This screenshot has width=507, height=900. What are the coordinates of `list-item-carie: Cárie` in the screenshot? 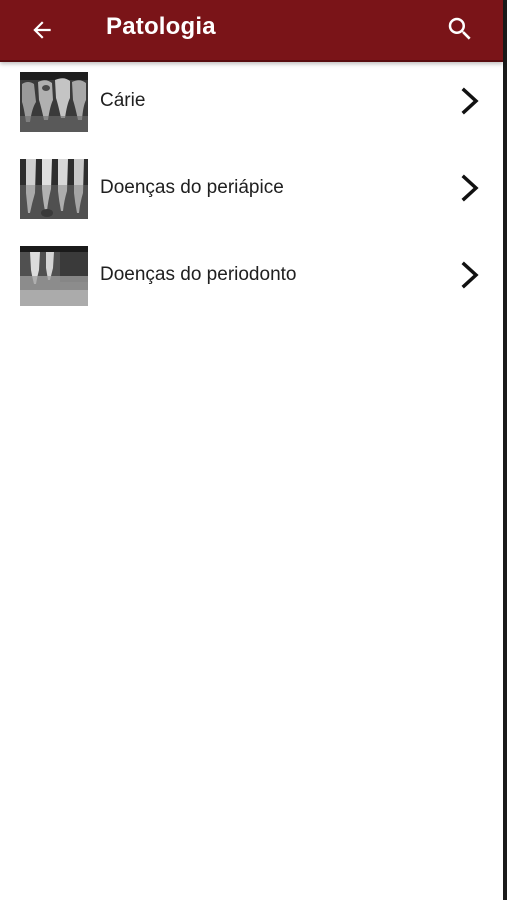 It's located at (251, 105).